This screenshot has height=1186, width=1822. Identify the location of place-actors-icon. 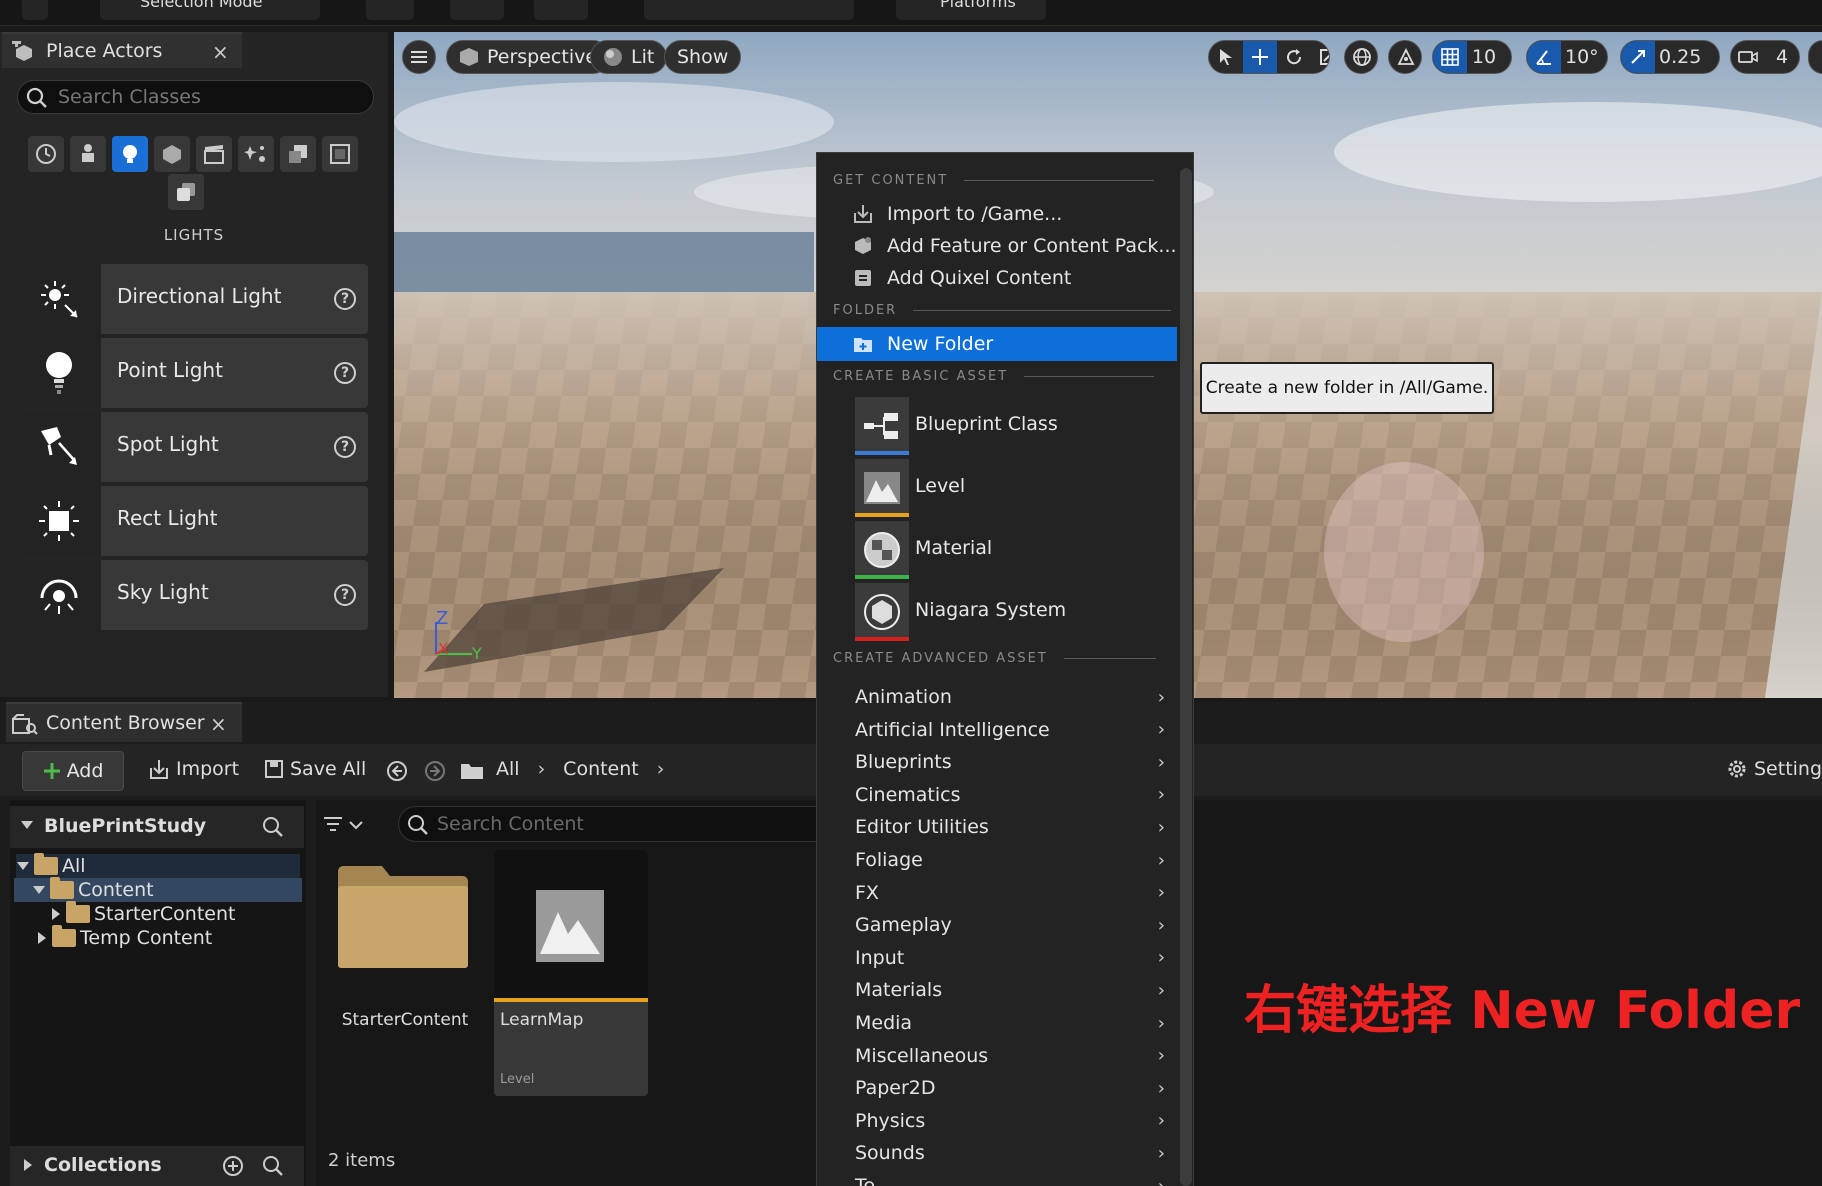
(24, 52).